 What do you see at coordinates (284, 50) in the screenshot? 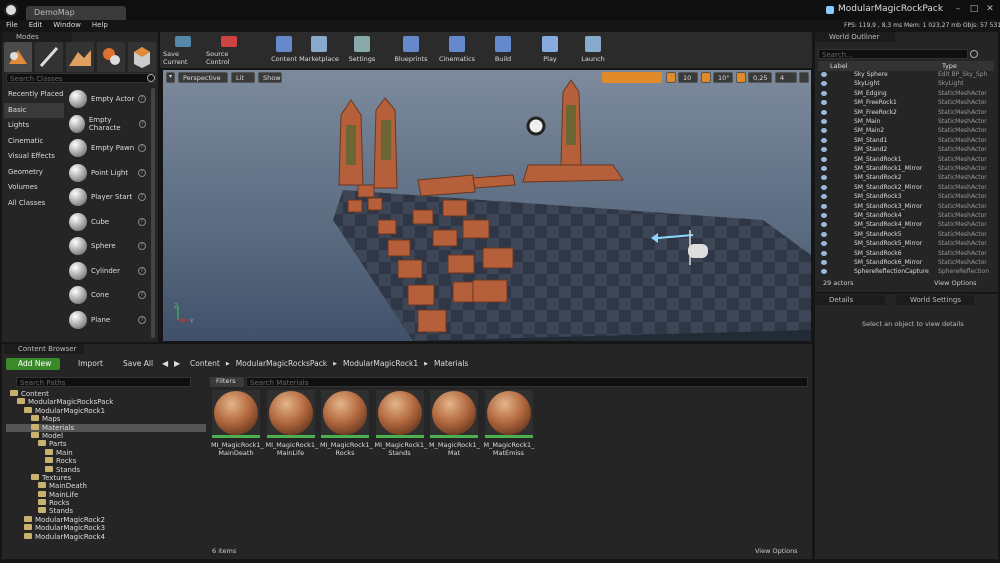
I see `content-button: Content` at bounding box center [284, 50].